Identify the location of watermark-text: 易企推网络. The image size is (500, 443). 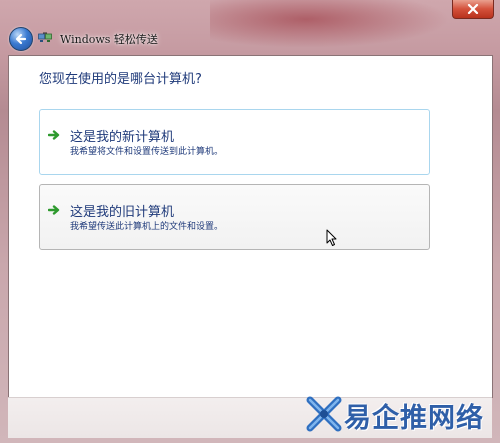
(414, 418).